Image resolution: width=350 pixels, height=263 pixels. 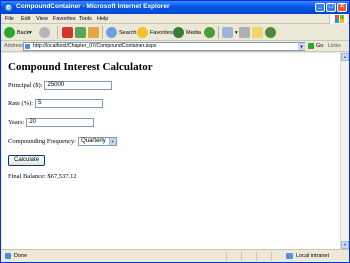 I want to click on media-icon, so click(x=178, y=32).